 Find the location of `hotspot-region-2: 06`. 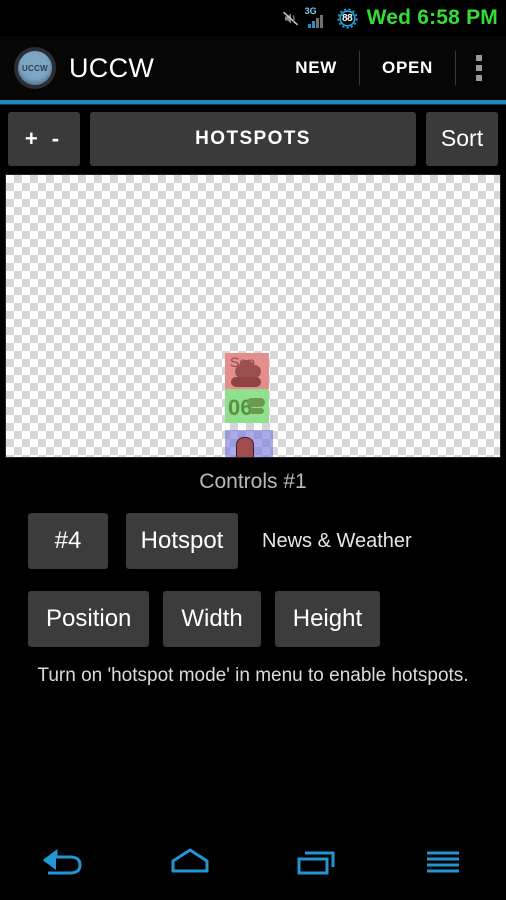

hotspot-region-2: 06 is located at coordinates (247, 406).